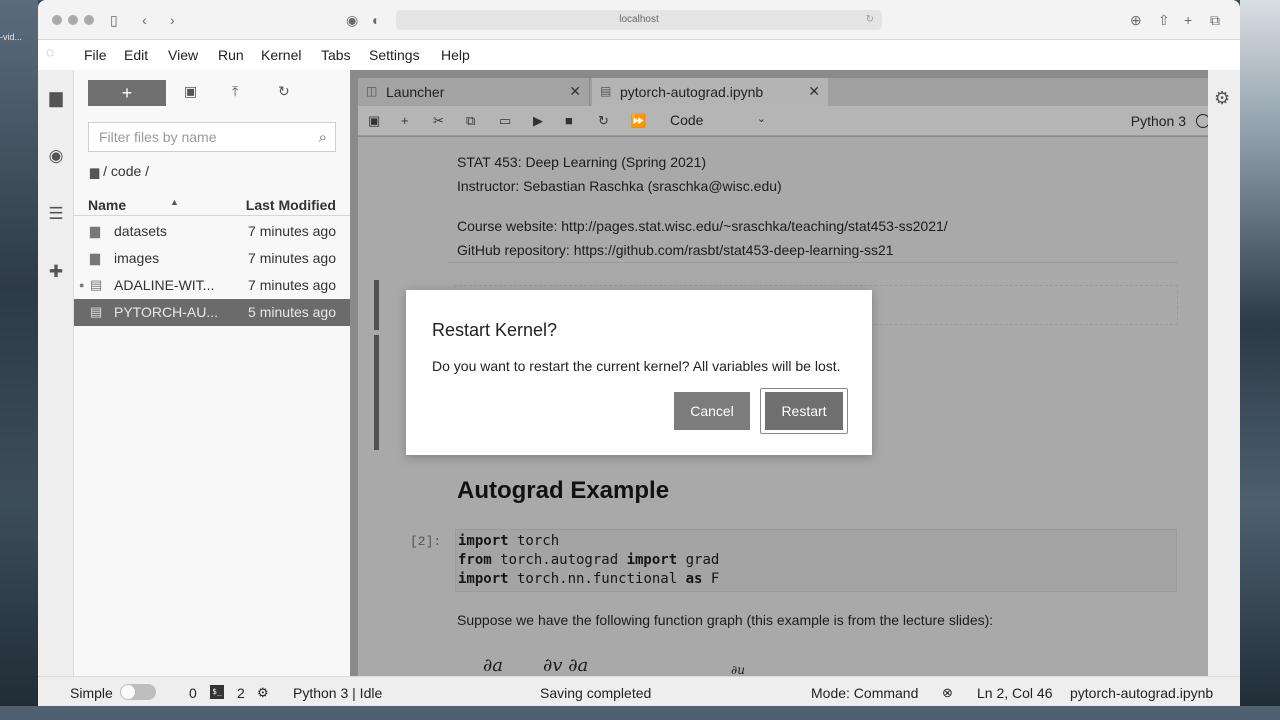  I want to click on filter-files-input, so click(194, 137).